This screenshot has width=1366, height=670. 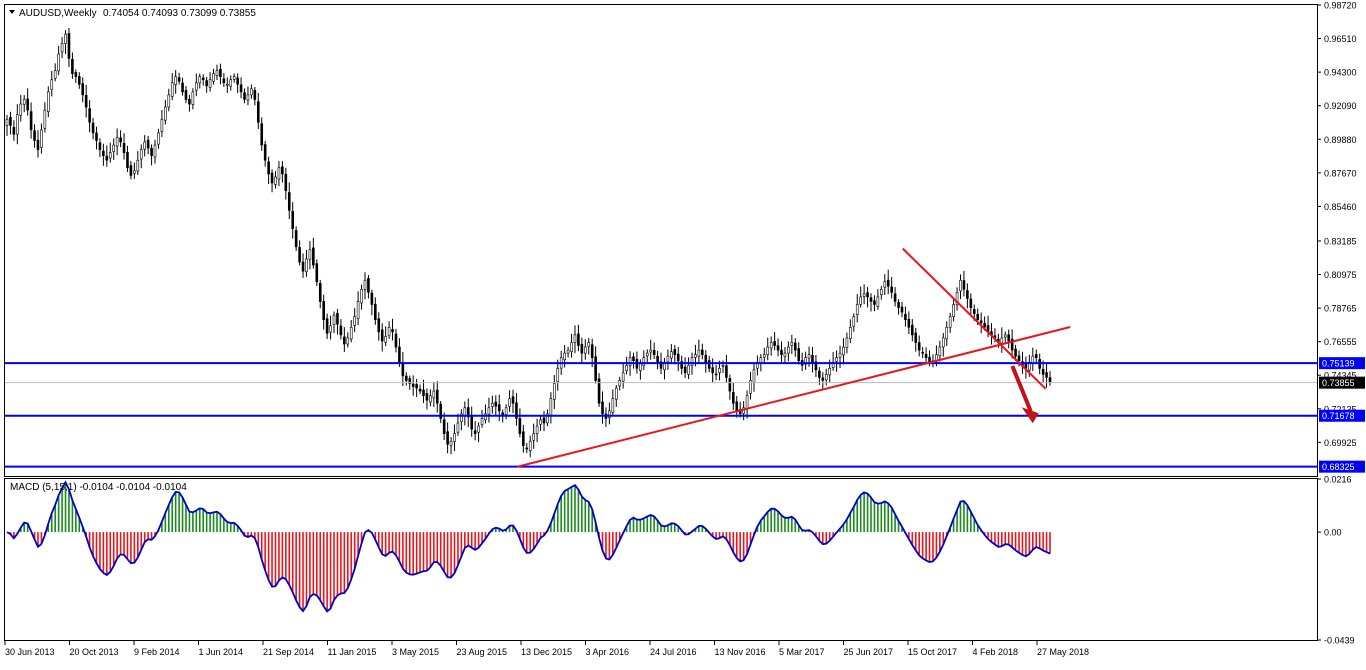 I want to click on y-tick-label: 0.87670, so click(x=1340, y=173).